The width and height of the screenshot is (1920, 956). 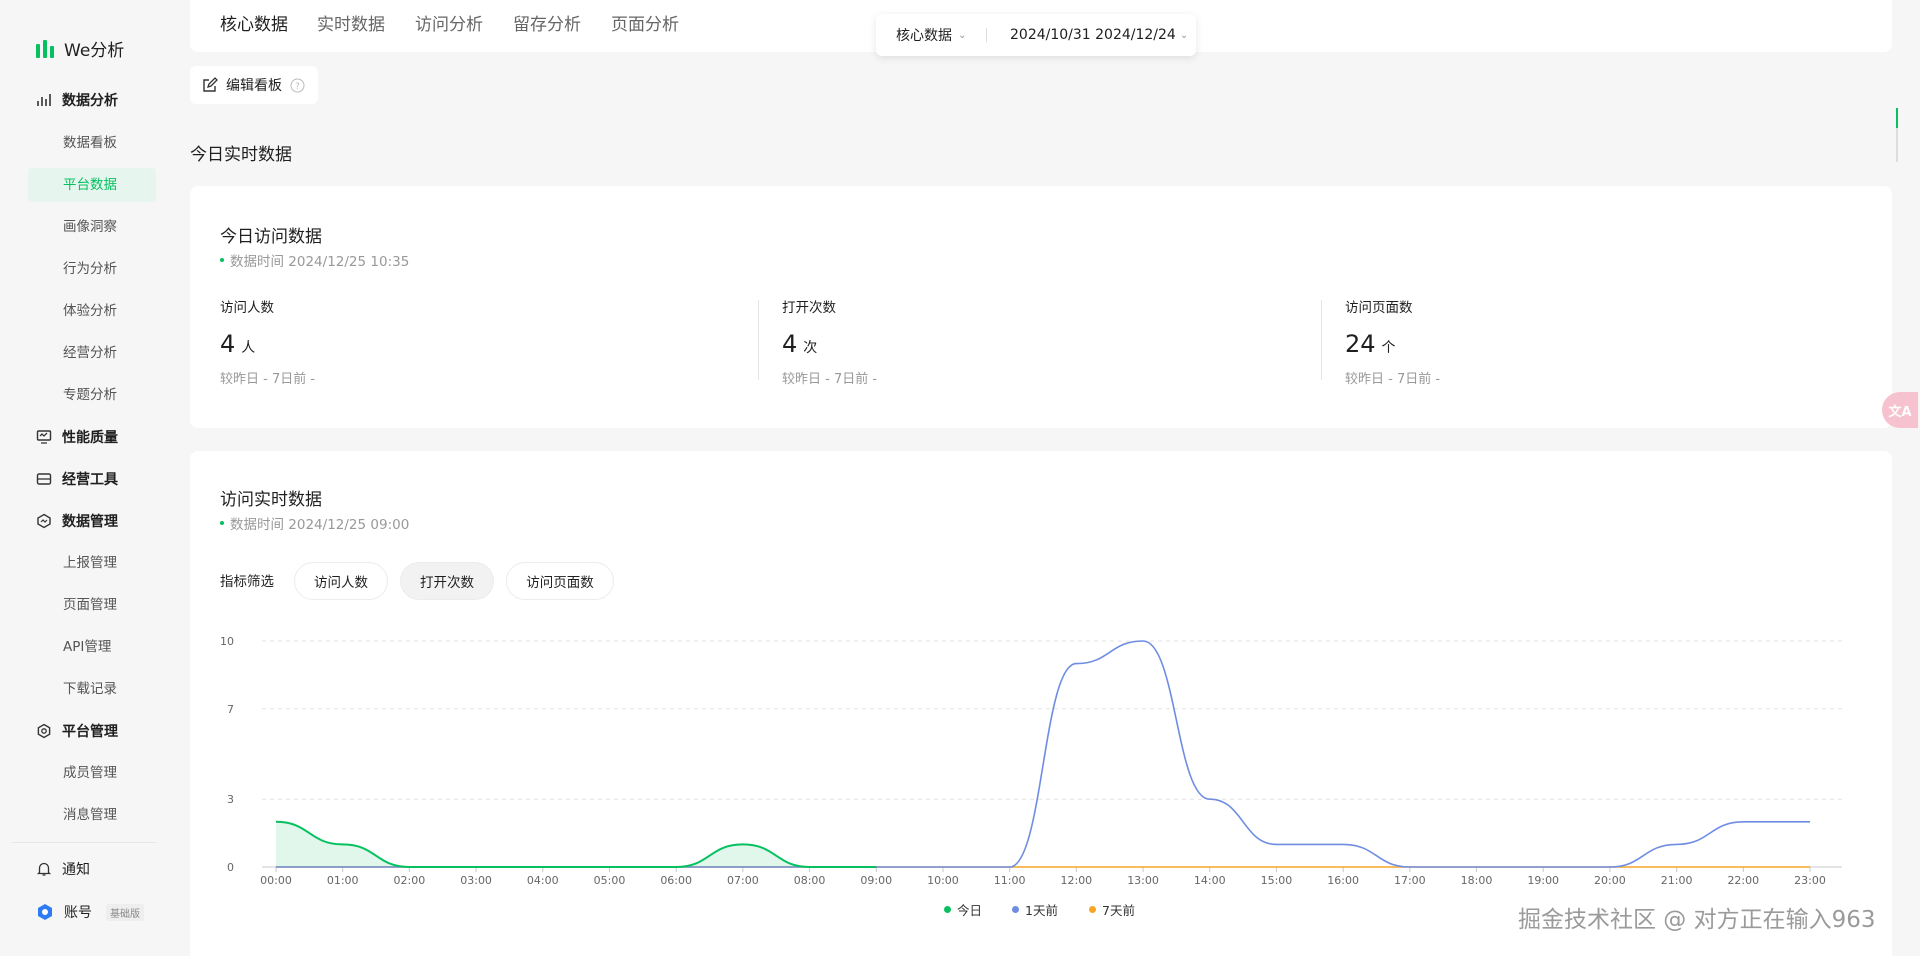 I want to click on x-tick-label: 00:00, so click(x=276, y=880).